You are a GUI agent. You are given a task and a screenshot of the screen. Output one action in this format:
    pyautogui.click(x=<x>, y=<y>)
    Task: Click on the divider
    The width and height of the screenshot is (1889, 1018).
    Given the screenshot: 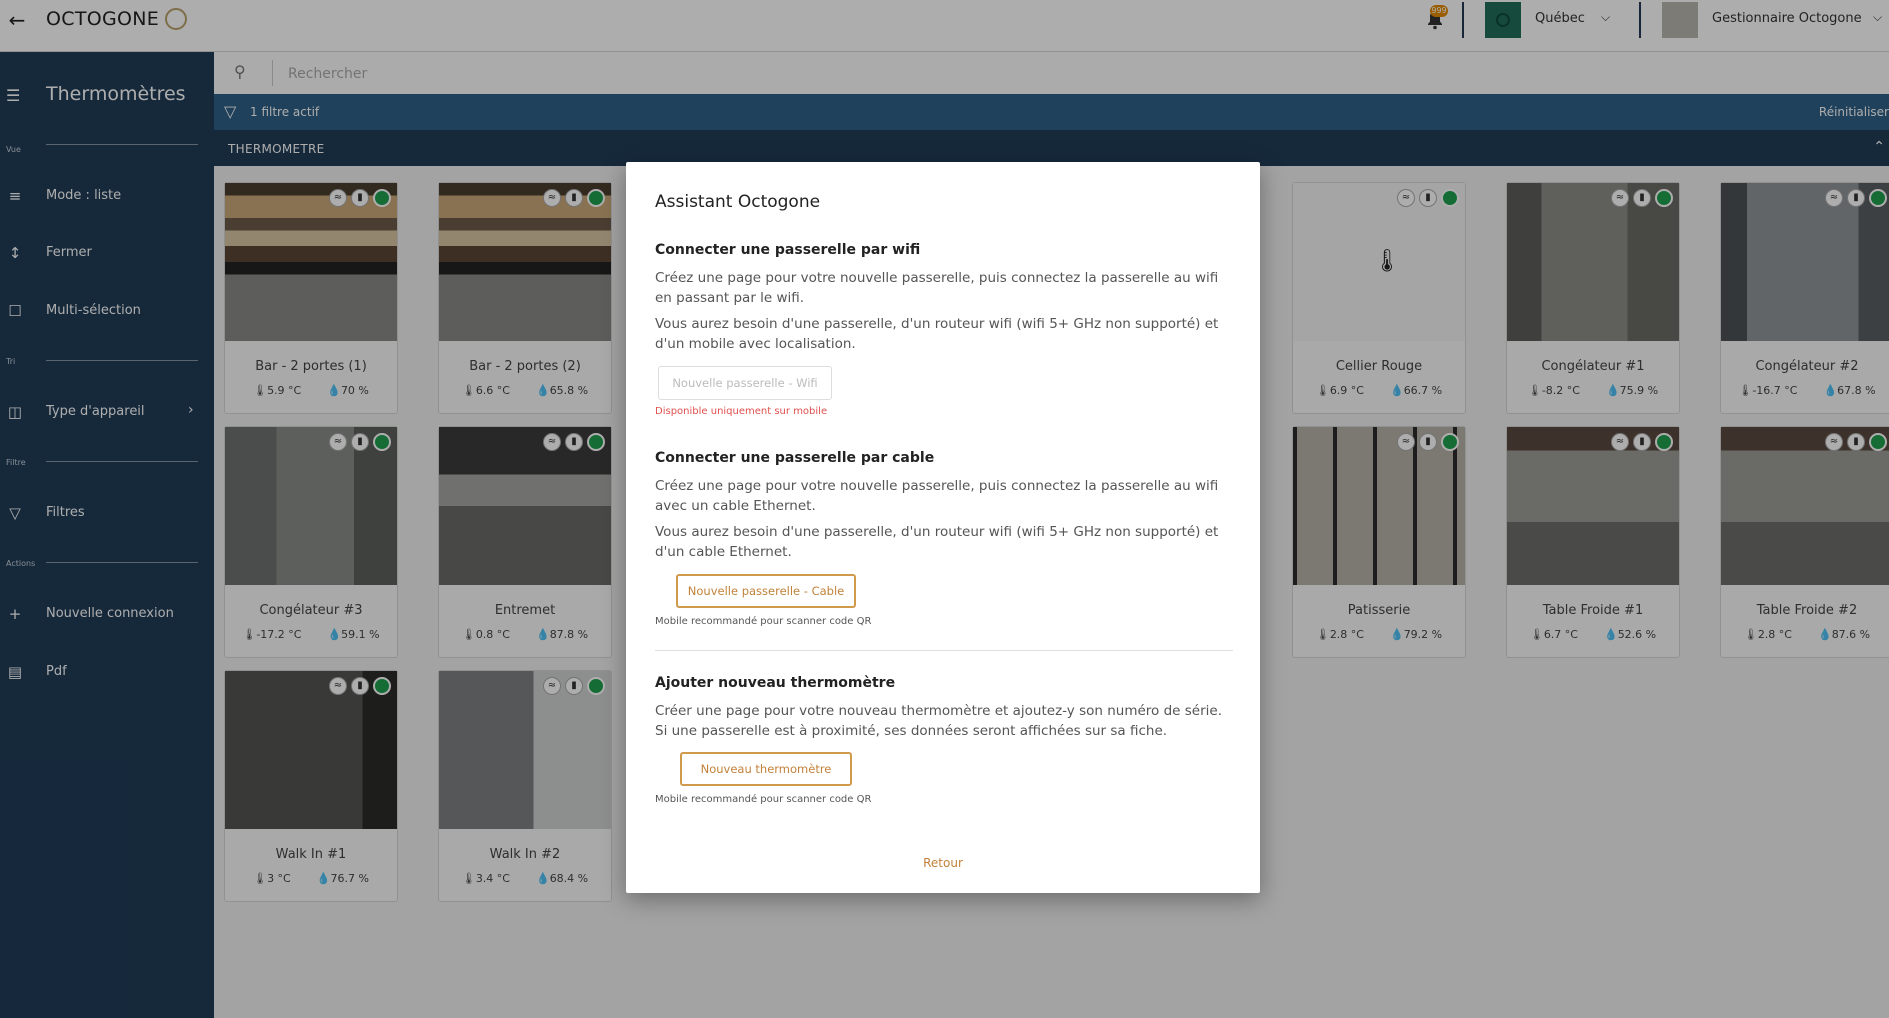 What is the action you would take?
    pyautogui.click(x=944, y=650)
    